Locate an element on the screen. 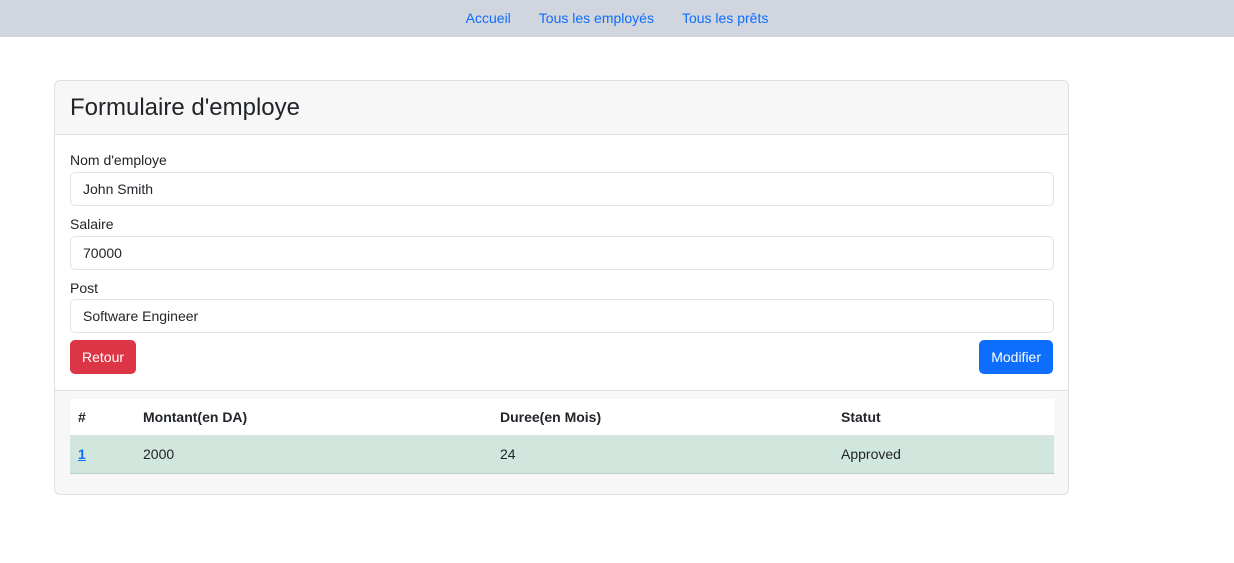 The width and height of the screenshot is (1234, 563). page-title: Formulaire d'employe is located at coordinates (185, 107).